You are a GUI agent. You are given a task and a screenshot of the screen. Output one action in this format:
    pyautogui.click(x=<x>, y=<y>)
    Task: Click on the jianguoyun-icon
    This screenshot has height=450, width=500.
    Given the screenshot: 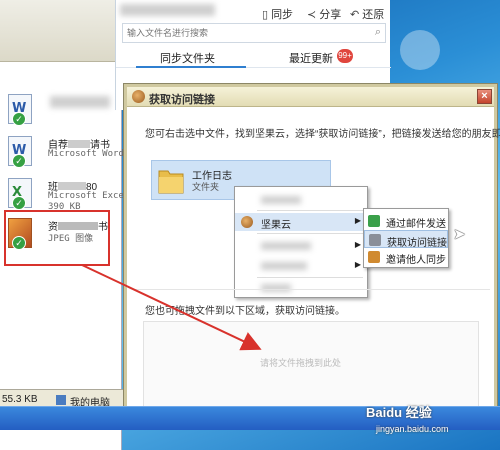 What is the action you would take?
    pyautogui.click(x=247, y=222)
    